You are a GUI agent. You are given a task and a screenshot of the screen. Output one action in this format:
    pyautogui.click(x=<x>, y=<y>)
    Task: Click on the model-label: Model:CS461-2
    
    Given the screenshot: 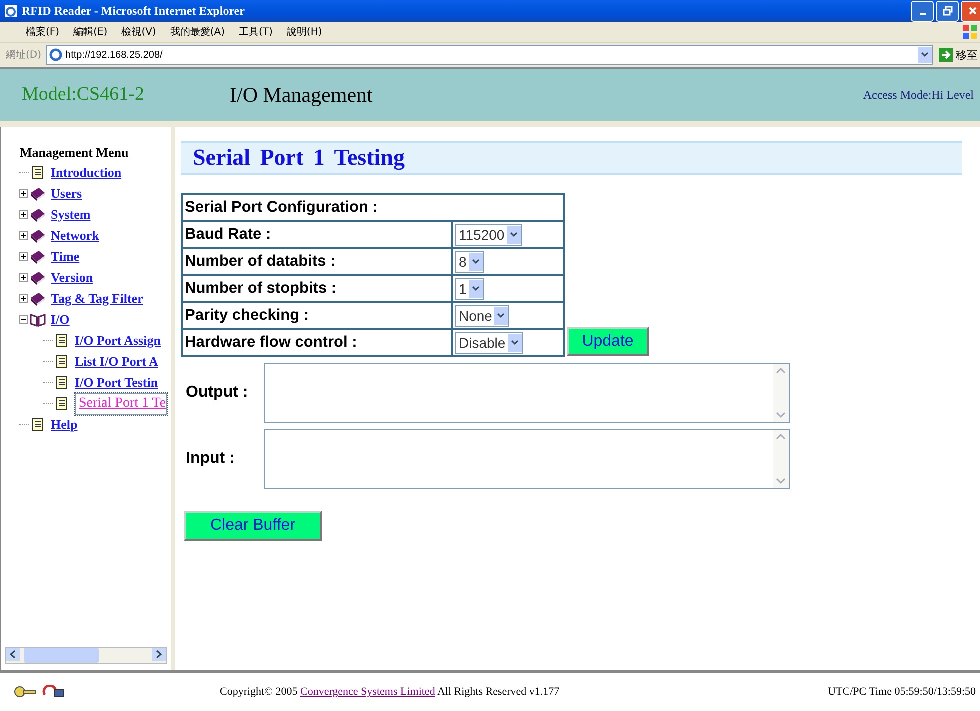 What is the action you would take?
    pyautogui.click(x=84, y=95)
    